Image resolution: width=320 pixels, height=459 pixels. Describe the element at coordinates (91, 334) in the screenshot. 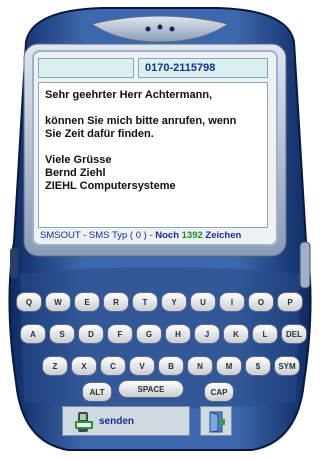

I see `key-d: D` at that location.